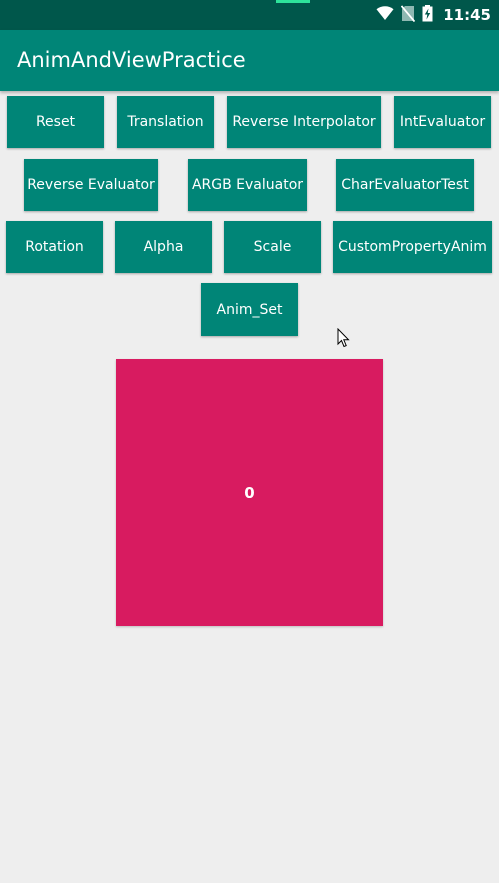  Describe the element at coordinates (343, 339) in the screenshot. I see `mouse-pointer-icon` at that location.